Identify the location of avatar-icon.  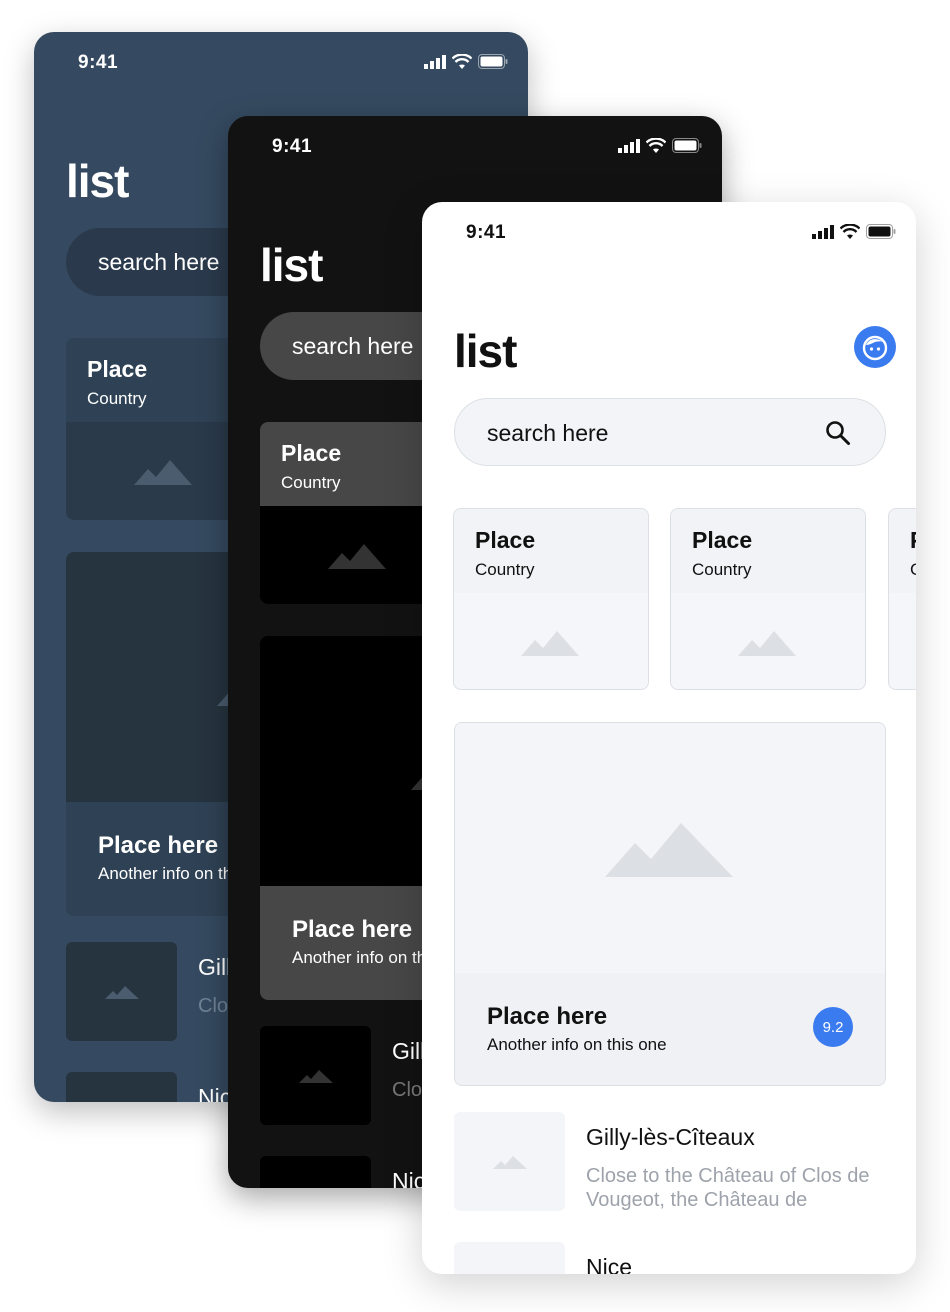
(875, 348).